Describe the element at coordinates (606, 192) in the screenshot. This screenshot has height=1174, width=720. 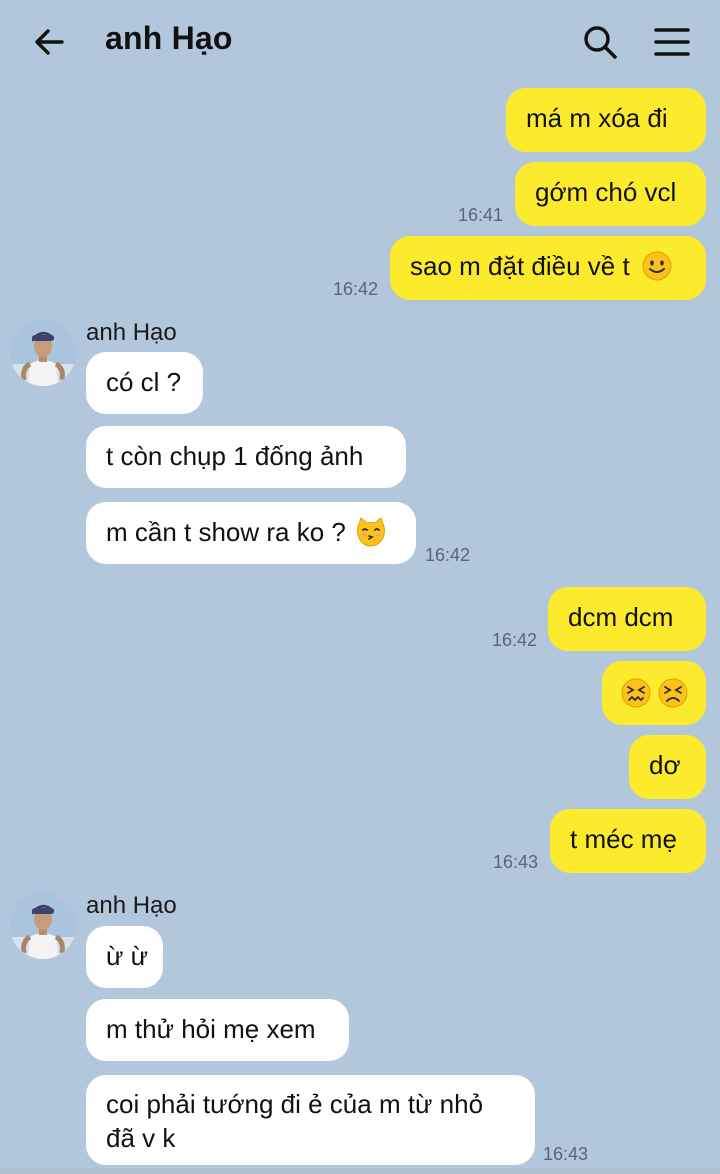
I see `message-text: gớm chó vcl` at that location.